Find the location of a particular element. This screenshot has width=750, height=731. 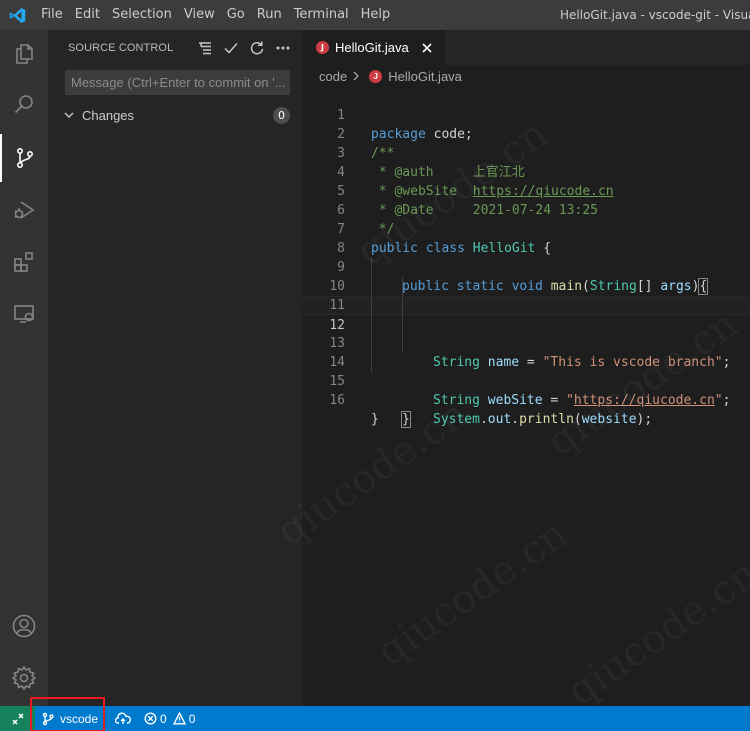

git-branch-icon is located at coordinates (48, 719).